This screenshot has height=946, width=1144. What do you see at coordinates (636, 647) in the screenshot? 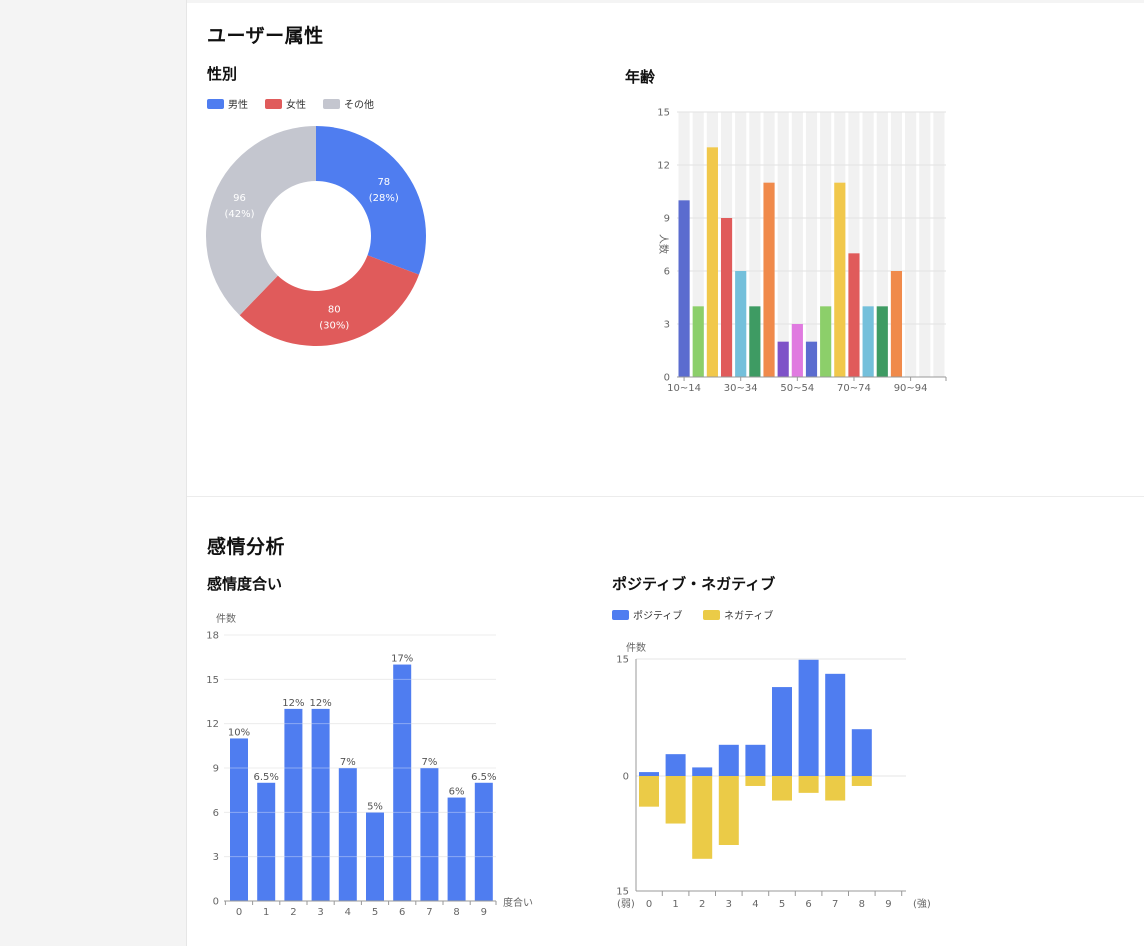
I see `y-axis-label: 件数` at bounding box center [636, 647].